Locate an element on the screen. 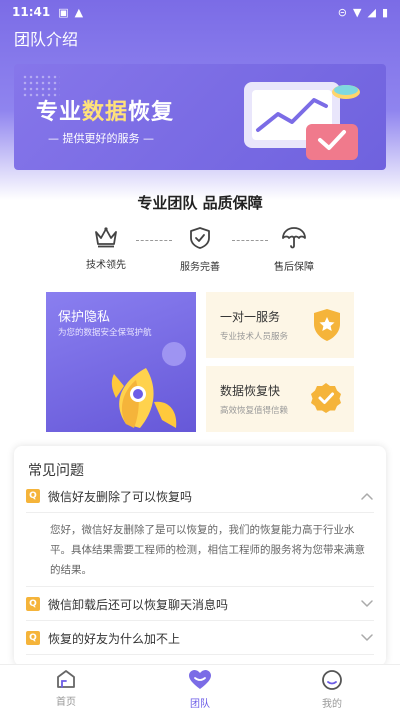 Image resolution: width=400 pixels, height=710 pixels. card-service-desc: 专业技术人员服务 is located at coordinates (254, 337).